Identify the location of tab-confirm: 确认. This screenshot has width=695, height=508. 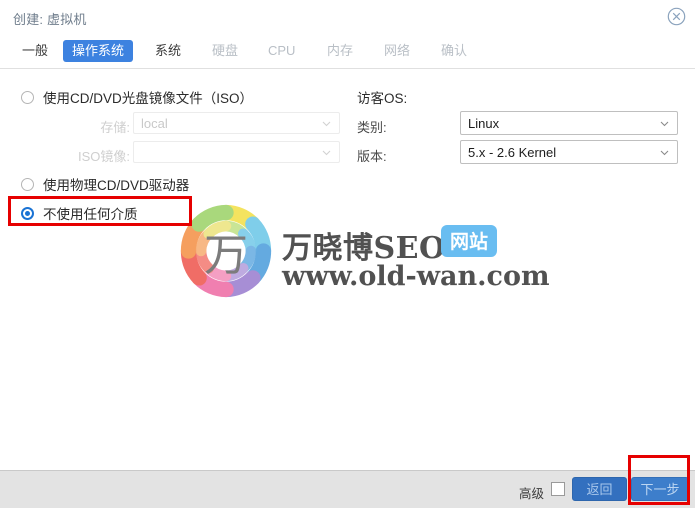
(454, 51).